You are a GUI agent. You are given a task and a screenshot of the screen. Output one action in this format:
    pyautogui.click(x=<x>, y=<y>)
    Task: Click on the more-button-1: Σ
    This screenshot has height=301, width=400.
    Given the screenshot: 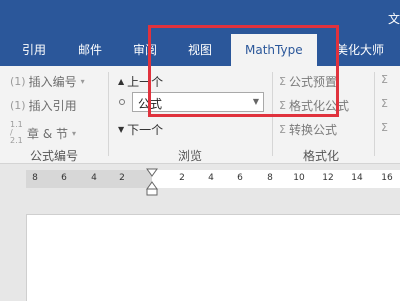 What is the action you would take?
    pyautogui.click(x=386, y=79)
    